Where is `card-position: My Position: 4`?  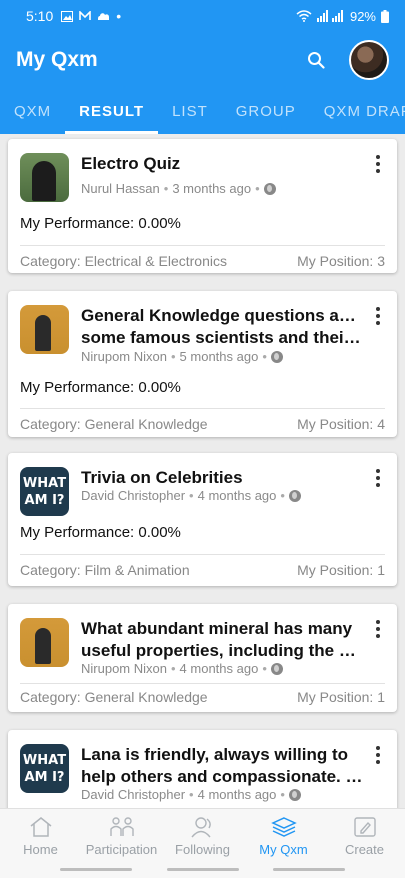 card-position: My Position: 4 is located at coordinates (341, 424).